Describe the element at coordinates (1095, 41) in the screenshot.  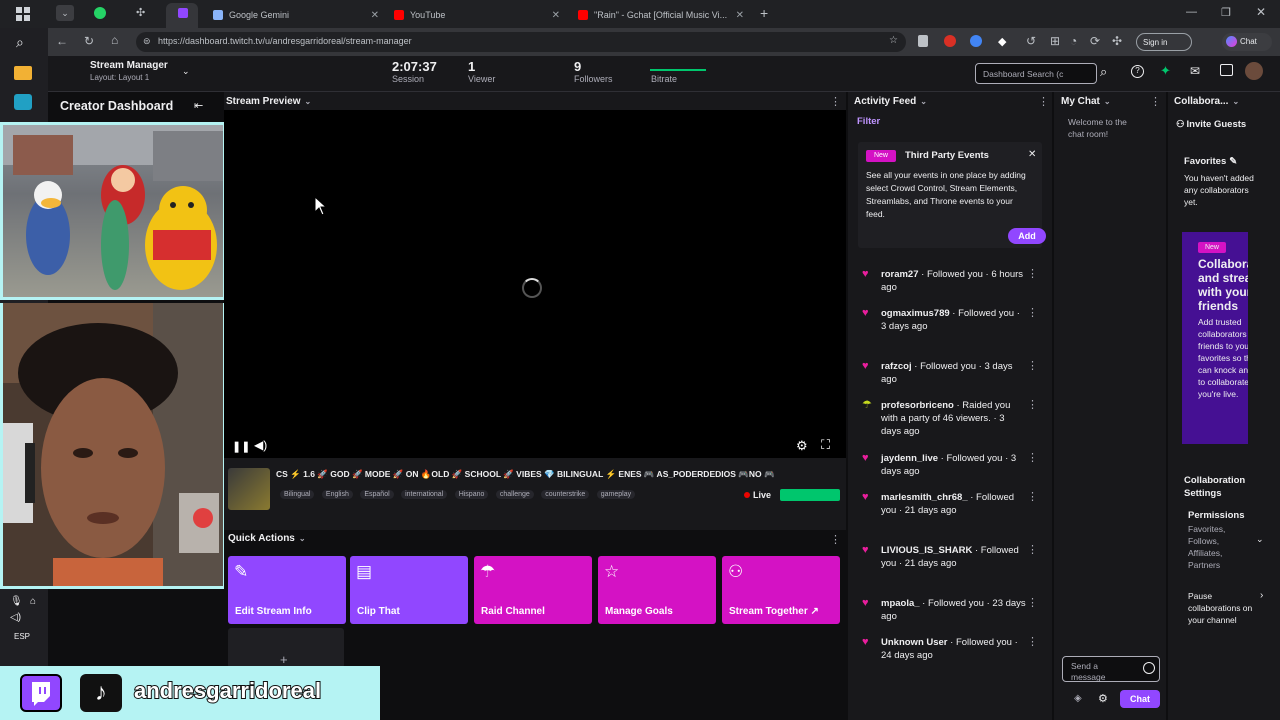
I see `extension-icon: ⟳` at that location.